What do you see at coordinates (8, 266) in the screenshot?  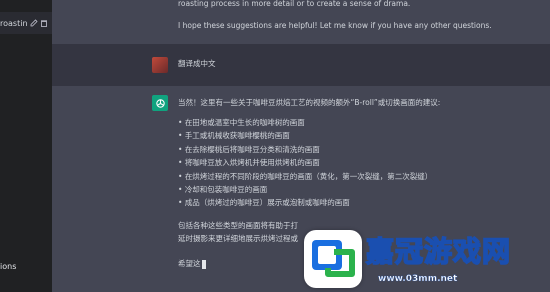 I see `sidebar-bottom-item: ions` at bounding box center [8, 266].